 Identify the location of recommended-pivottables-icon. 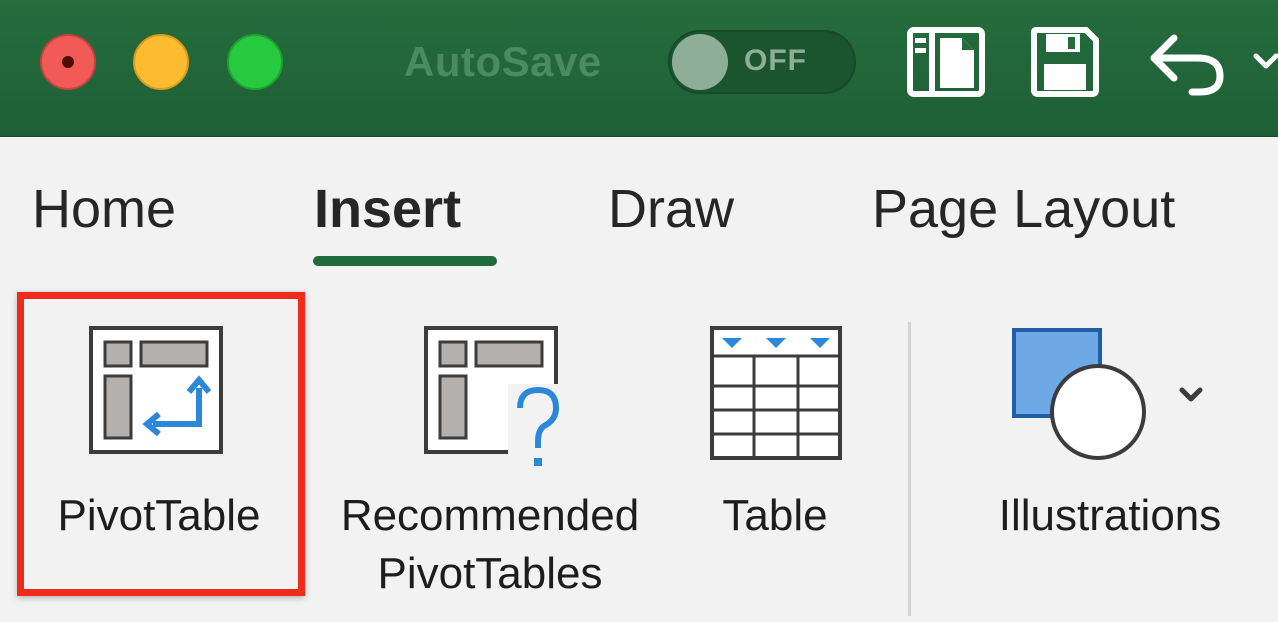
(497, 399).